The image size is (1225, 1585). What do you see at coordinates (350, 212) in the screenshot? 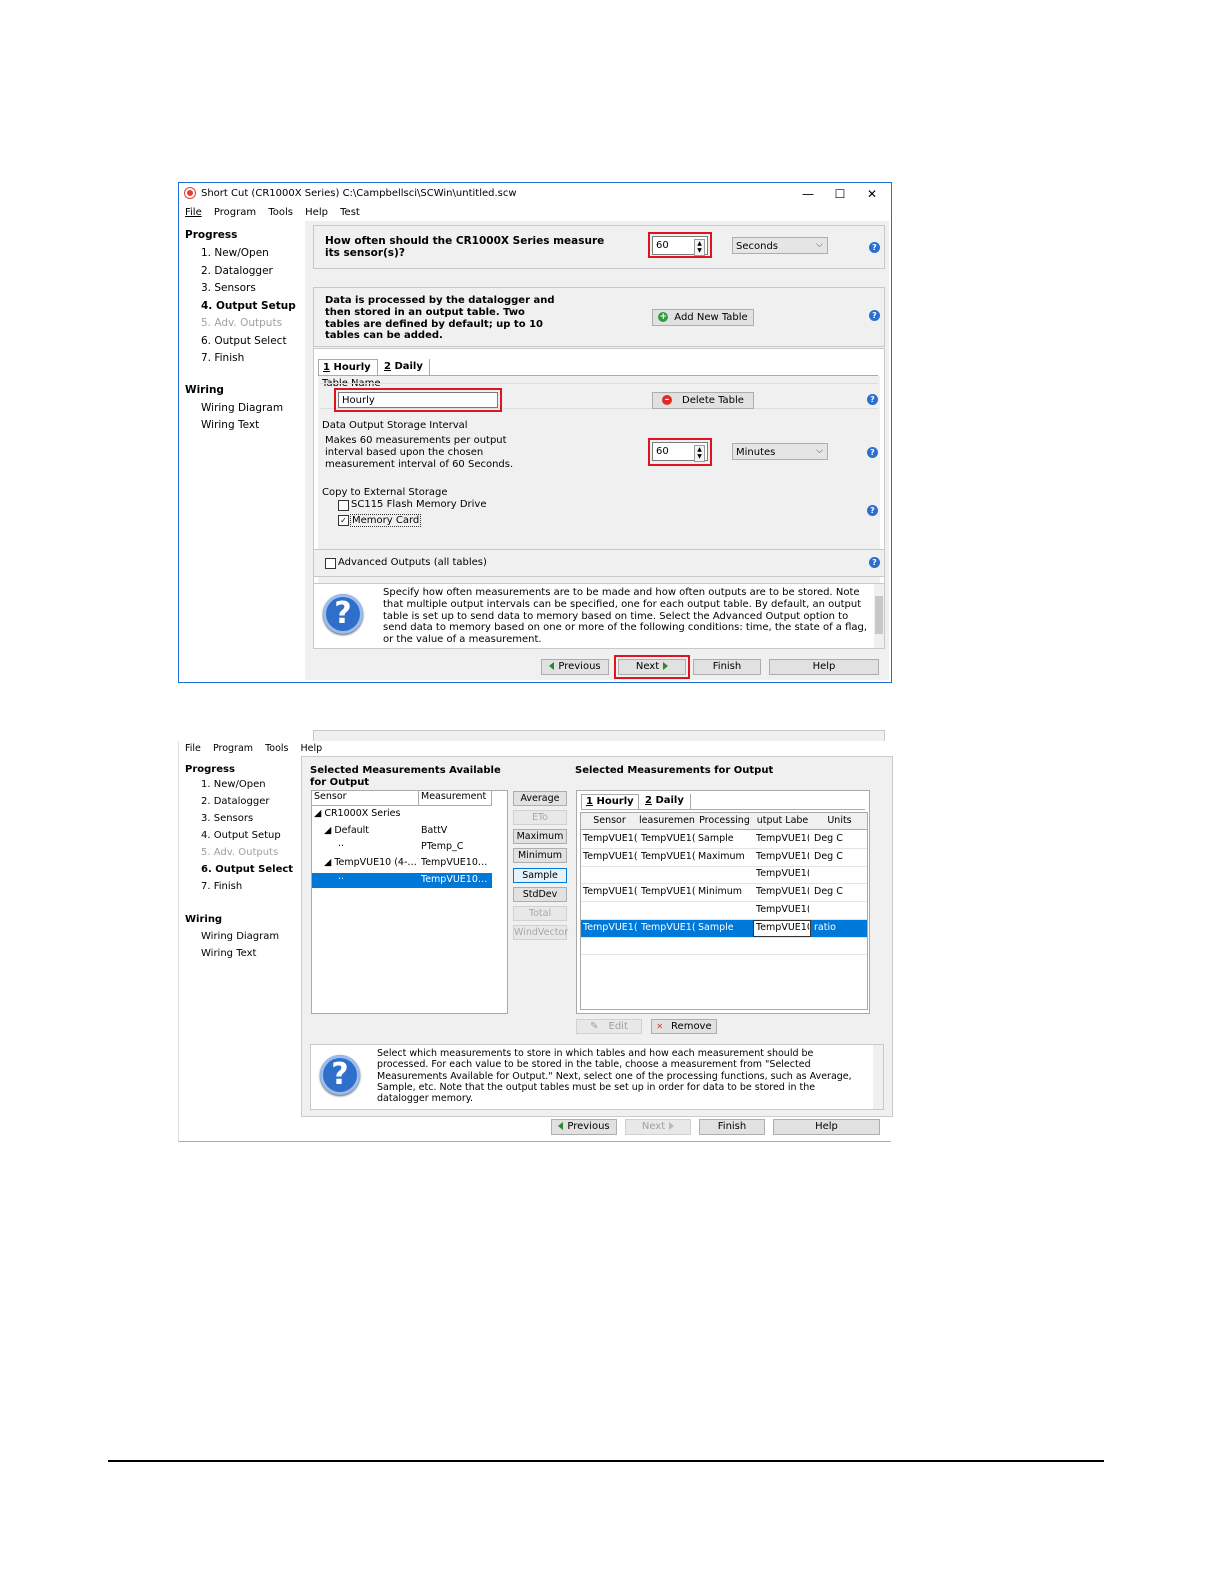
I see `menu-test: Test` at bounding box center [350, 212].